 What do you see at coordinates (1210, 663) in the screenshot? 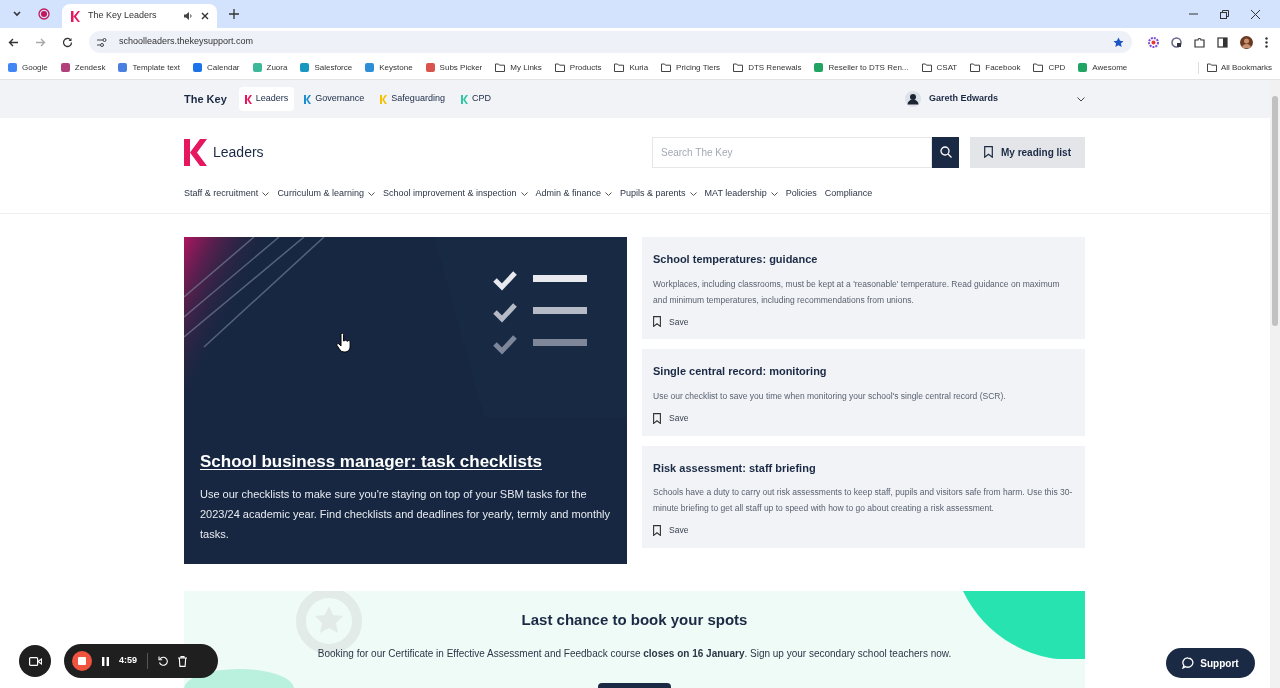
I see `support-button: Support` at bounding box center [1210, 663].